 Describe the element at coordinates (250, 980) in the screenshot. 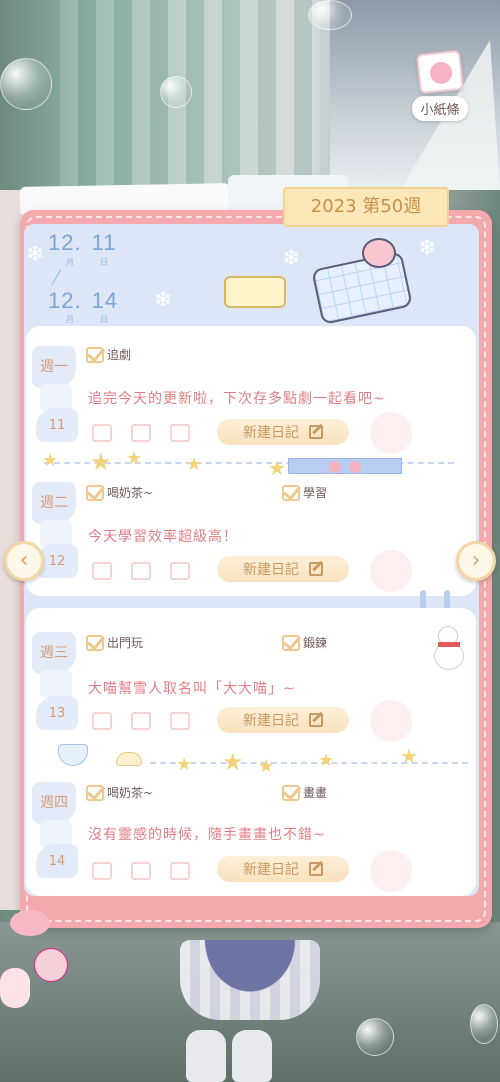

I see `character-skirt` at that location.